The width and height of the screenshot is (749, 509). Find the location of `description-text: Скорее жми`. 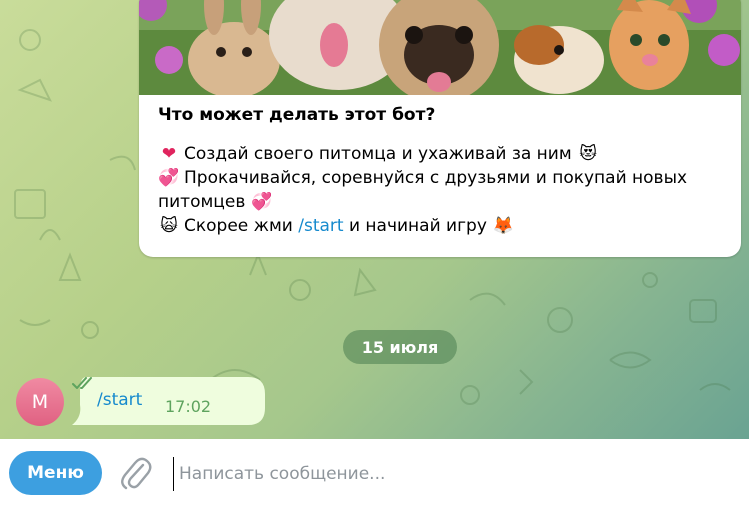

description-text: Скорее жми is located at coordinates (238, 226).